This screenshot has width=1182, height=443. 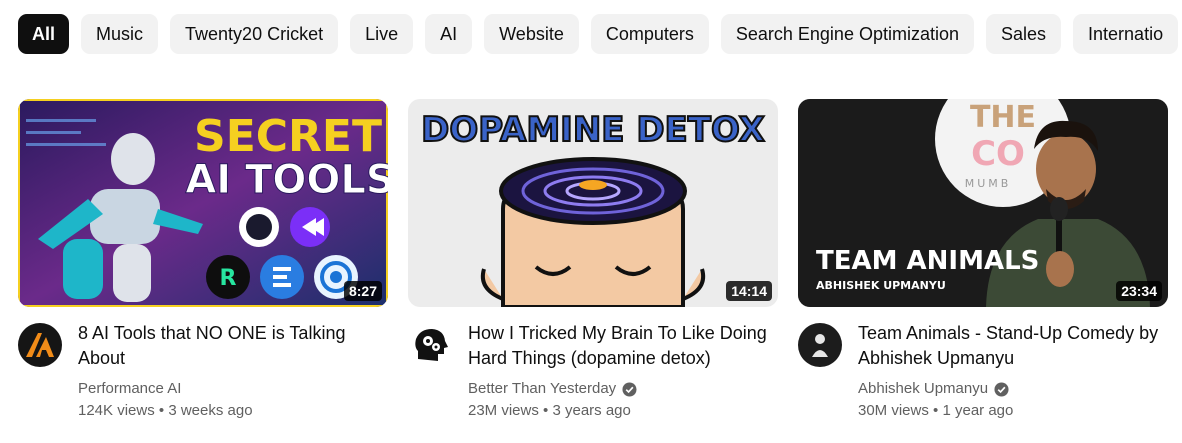 I want to click on video-thumbnail: DOPAMINE DETOX 14:14, so click(x=593, y=203).